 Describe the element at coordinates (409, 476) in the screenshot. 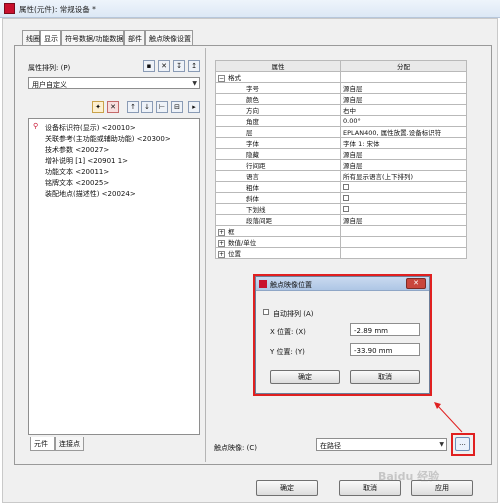

I see `watermark: Baidu 经验` at that location.